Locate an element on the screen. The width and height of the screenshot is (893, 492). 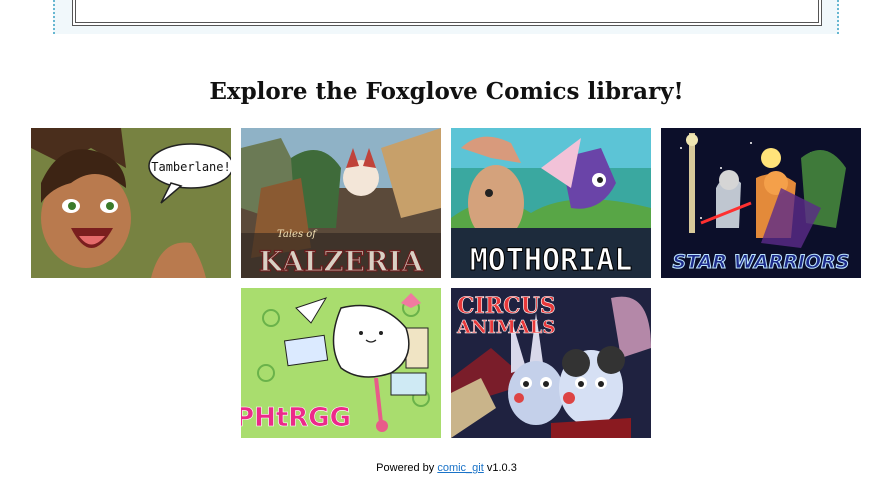
mothorial-cover-image: MOTHORIAL is located at coordinates (551, 203).